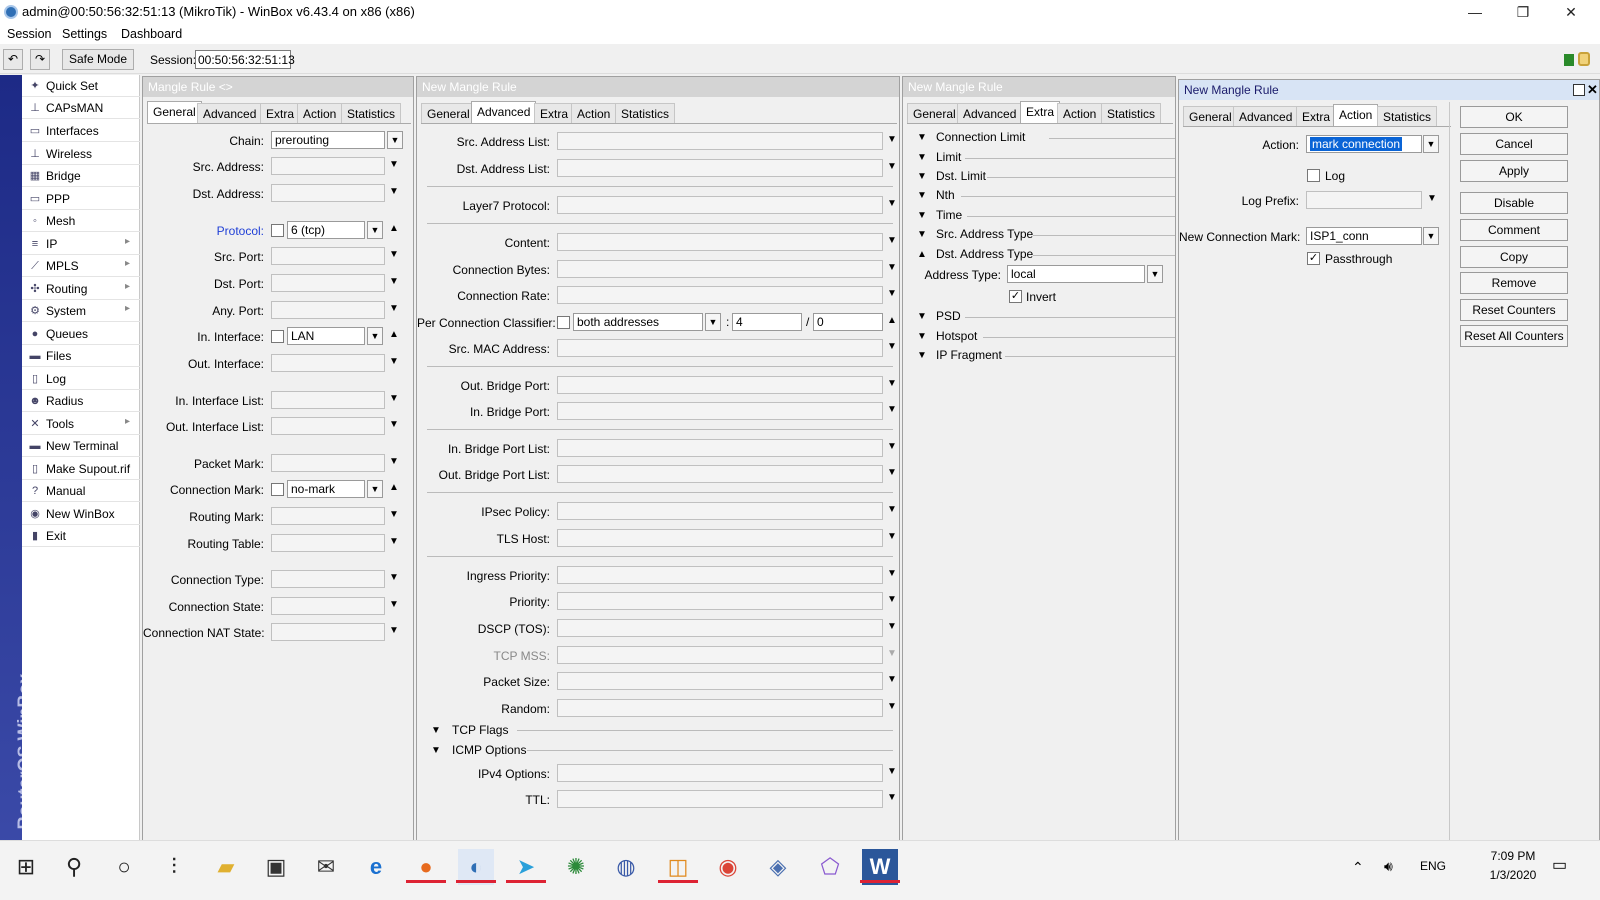 The width and height of the screenshot is (1600, 900). What do you see at coordinates (1514, 203) in the screenshot?
I see `disable-button: Disable` at bounding box center [1514, 203].